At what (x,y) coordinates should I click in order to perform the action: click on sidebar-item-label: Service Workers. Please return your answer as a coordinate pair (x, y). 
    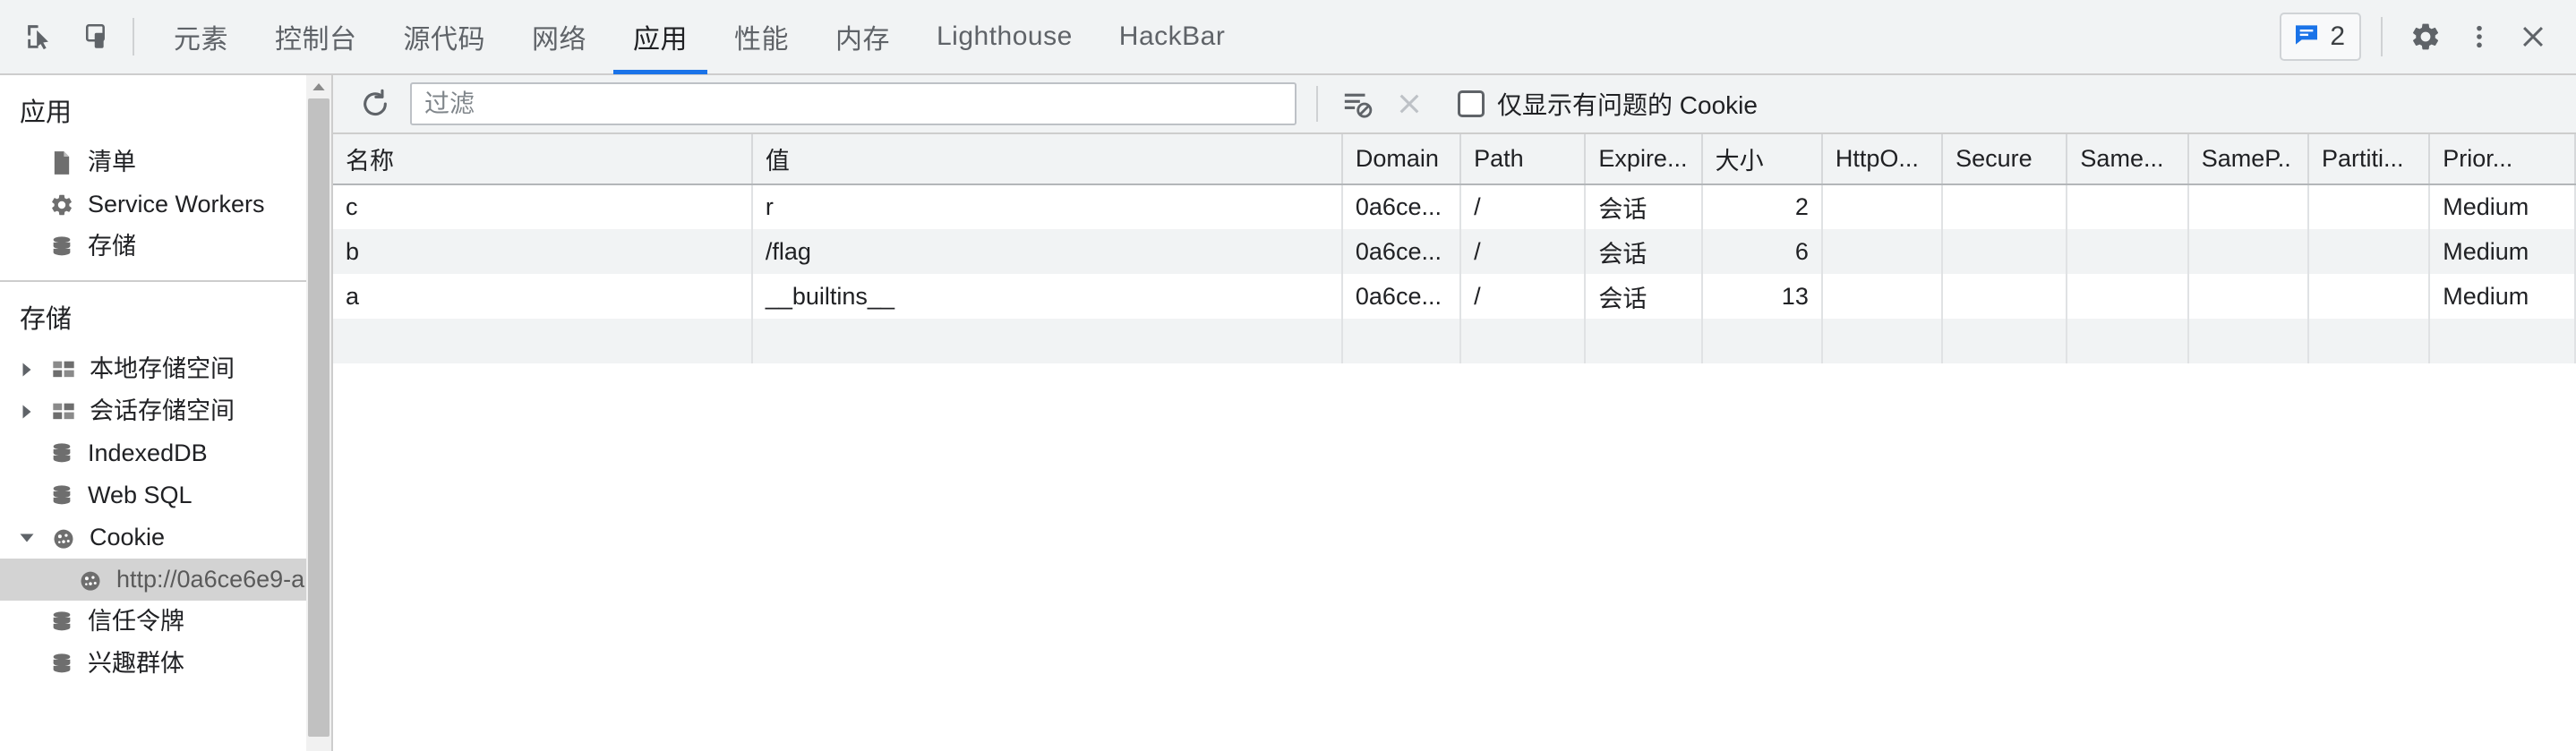
    Looking at the image, I should click on (177, 204).